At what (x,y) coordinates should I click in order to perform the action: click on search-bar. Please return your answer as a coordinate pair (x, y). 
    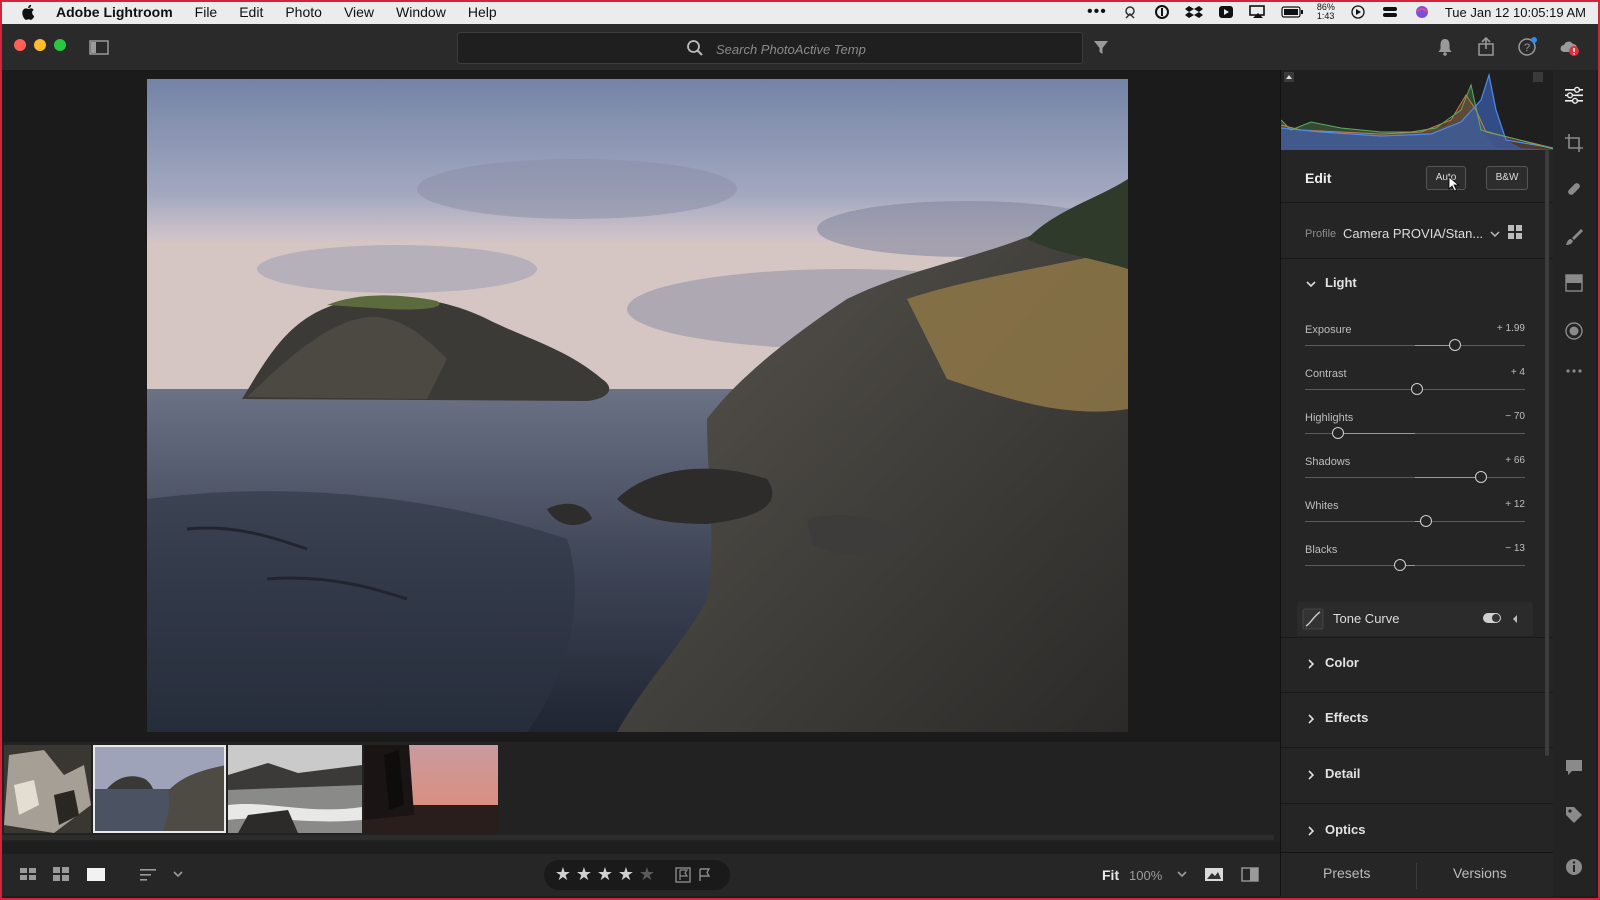
    Looking at the image, I should click on (770, 48).